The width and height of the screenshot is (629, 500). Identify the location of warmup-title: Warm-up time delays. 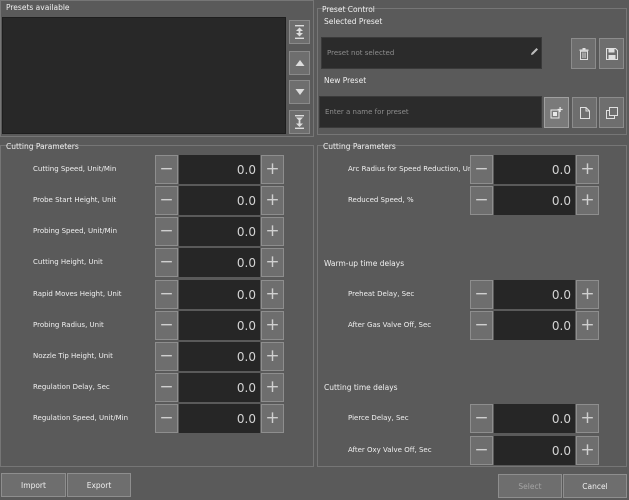
(364, 263).